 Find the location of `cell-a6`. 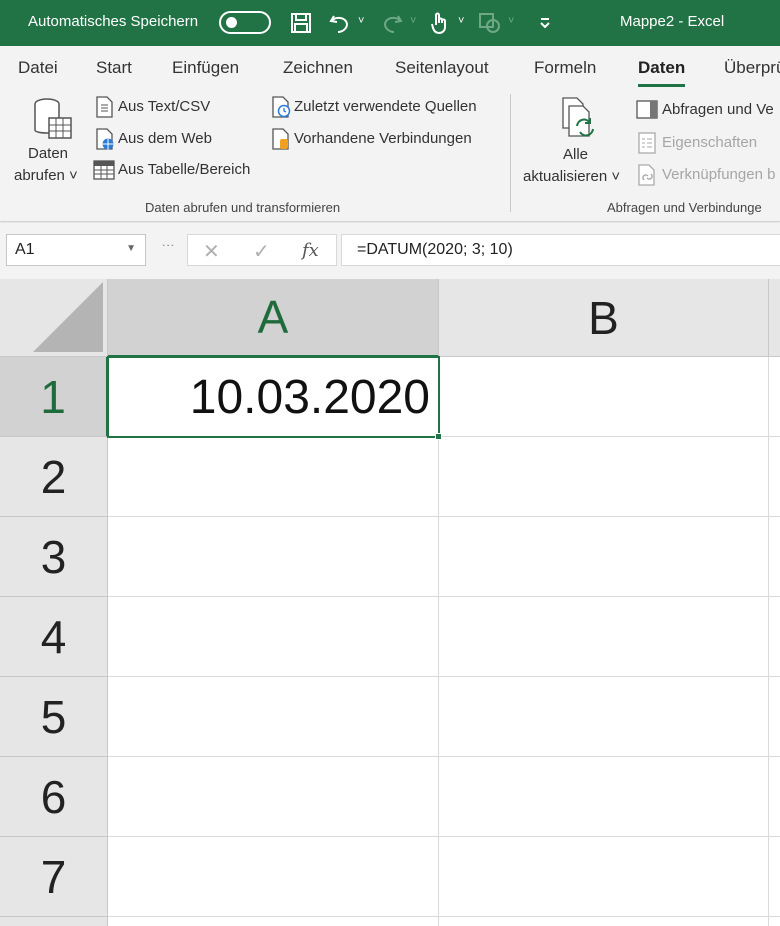

cell-a6 is located at coordinates (273, 797).